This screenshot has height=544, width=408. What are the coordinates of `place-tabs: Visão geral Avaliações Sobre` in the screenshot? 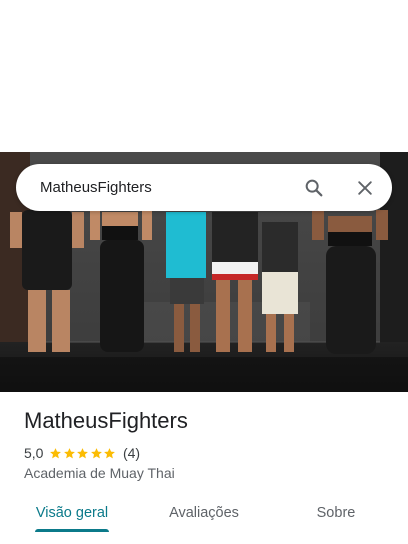 It's located at (204, 516).